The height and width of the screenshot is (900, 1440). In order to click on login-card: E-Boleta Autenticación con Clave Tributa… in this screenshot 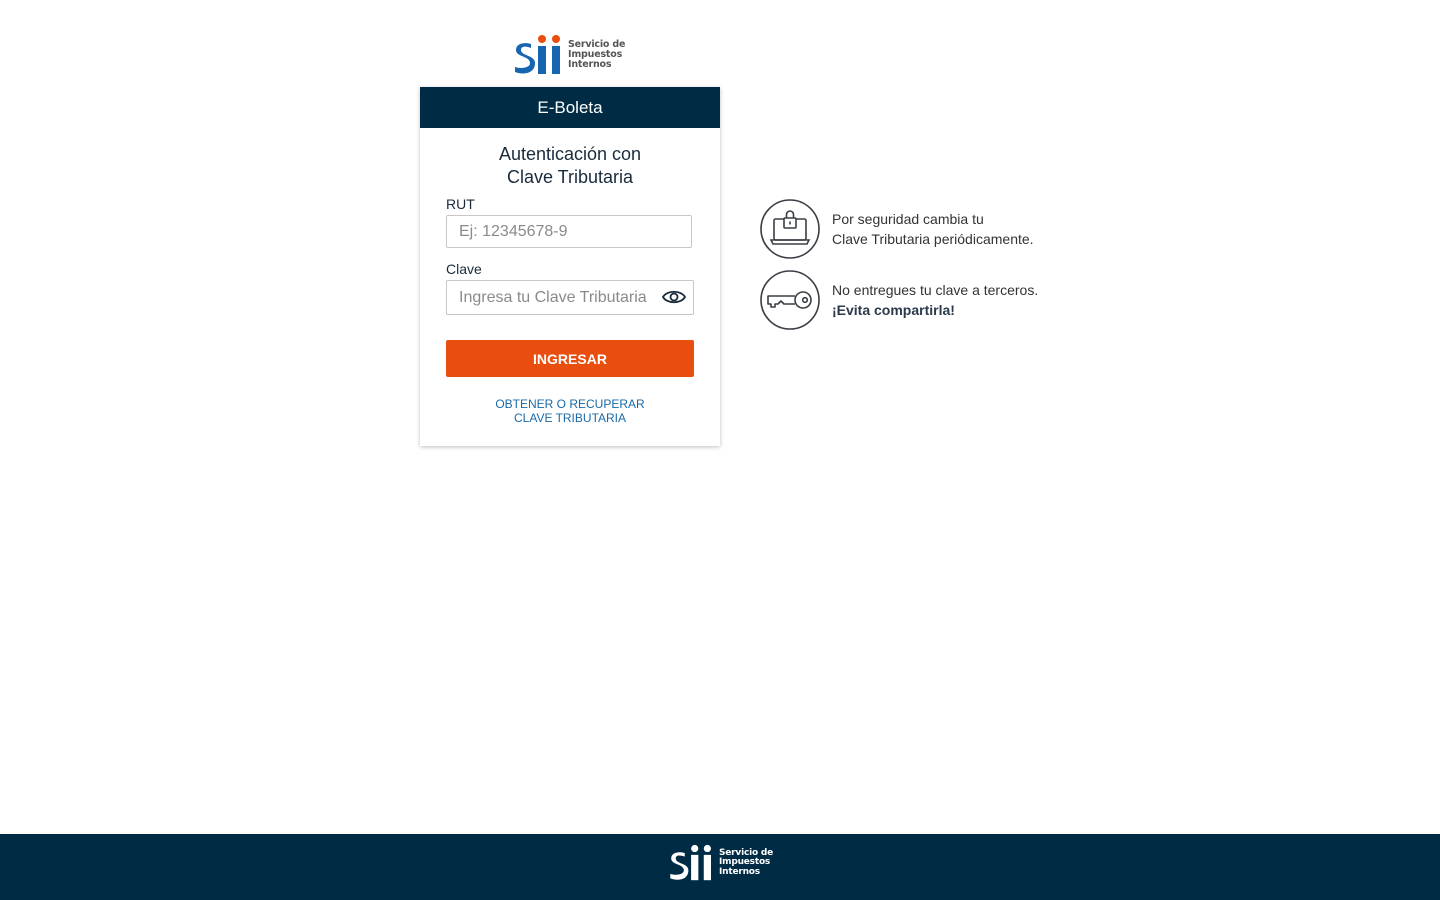, I will do `click(570, 266)`.